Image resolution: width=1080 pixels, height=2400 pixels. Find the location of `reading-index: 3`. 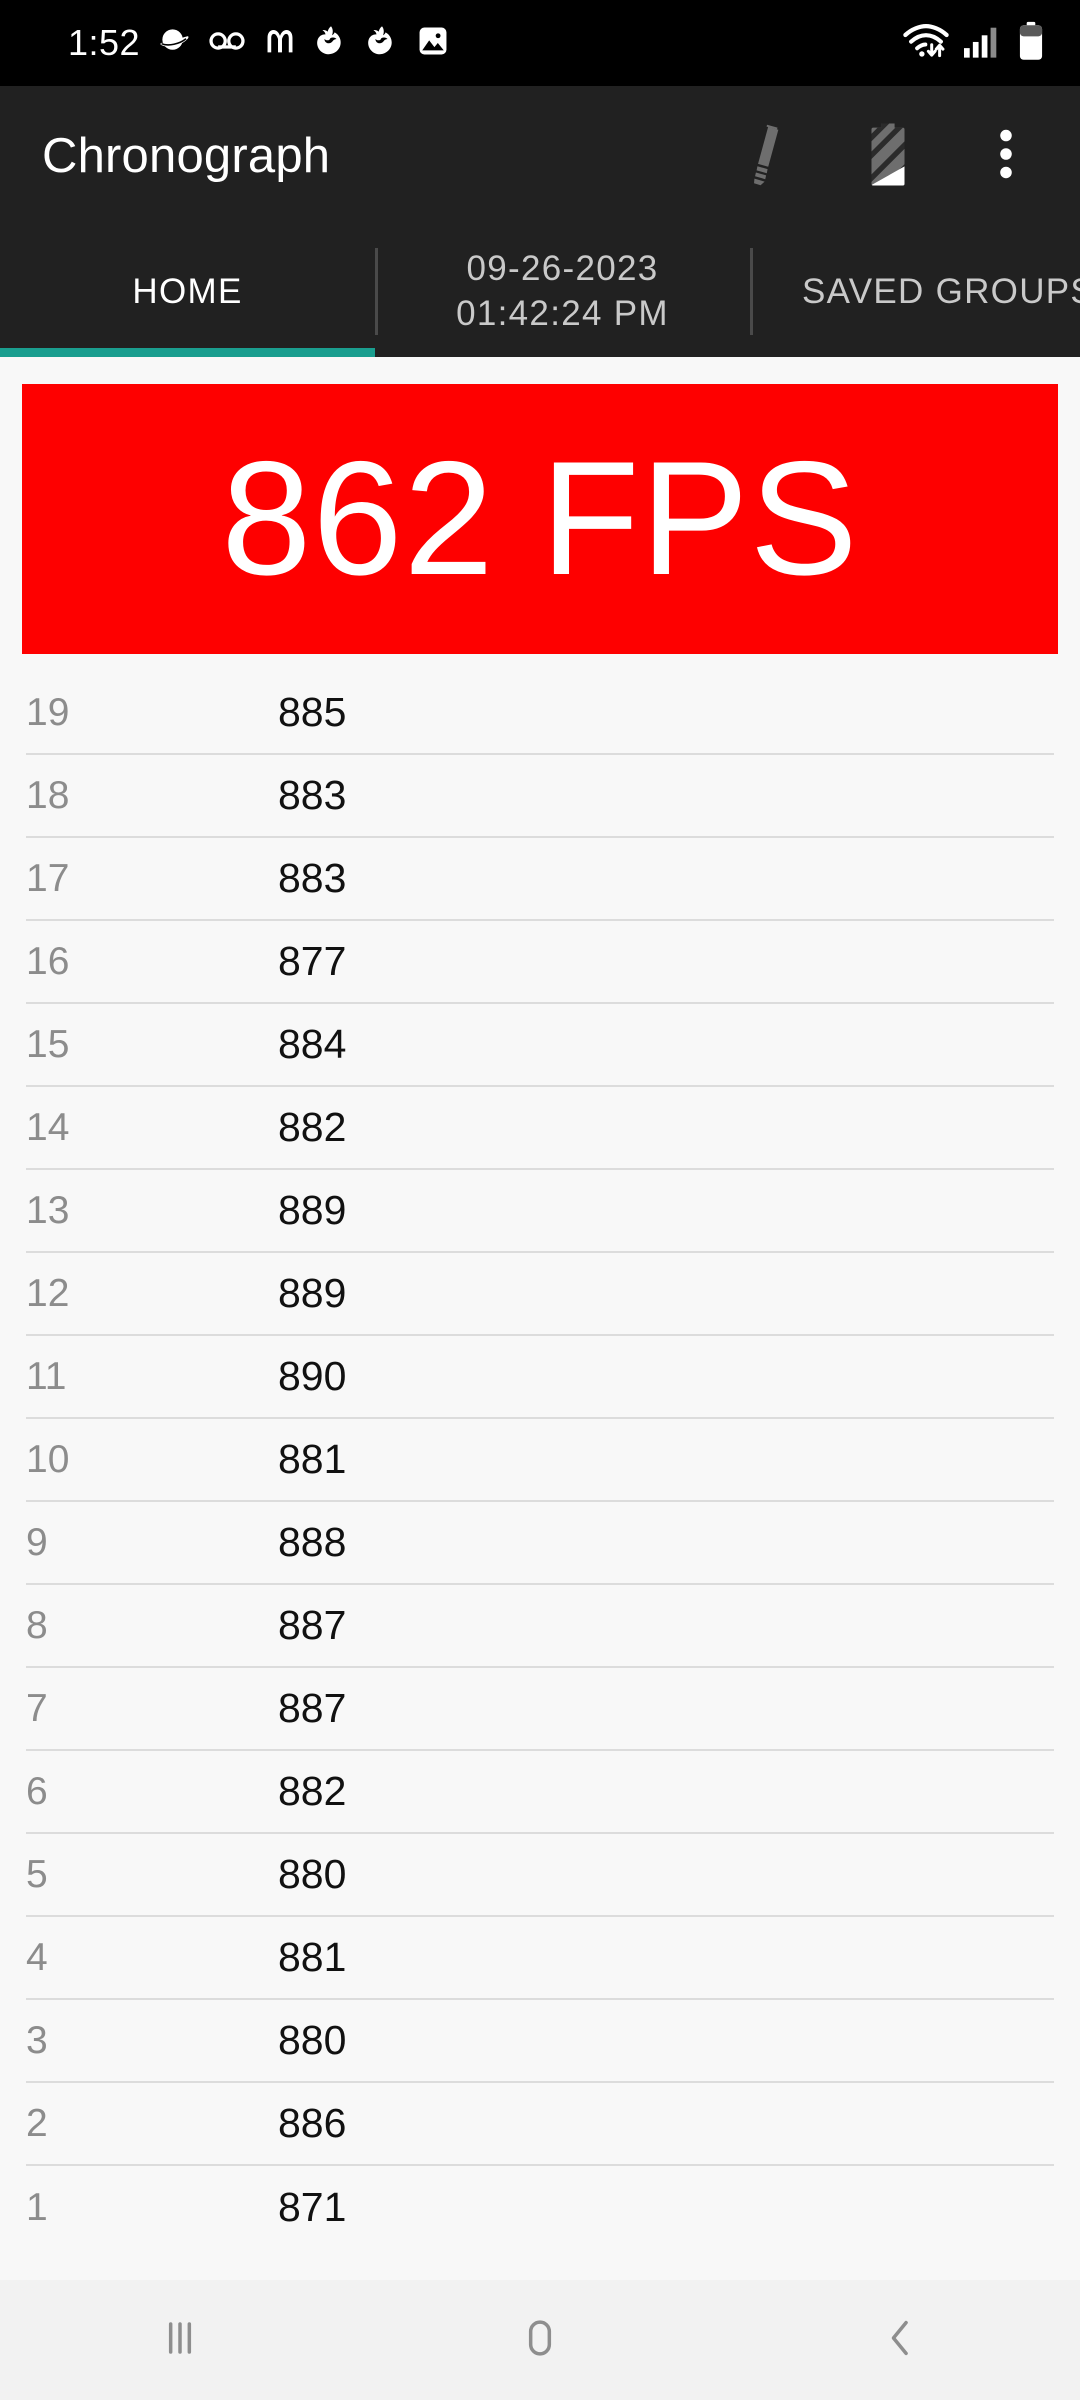

reading-index: 3 is located at coordinates (37, 2040).